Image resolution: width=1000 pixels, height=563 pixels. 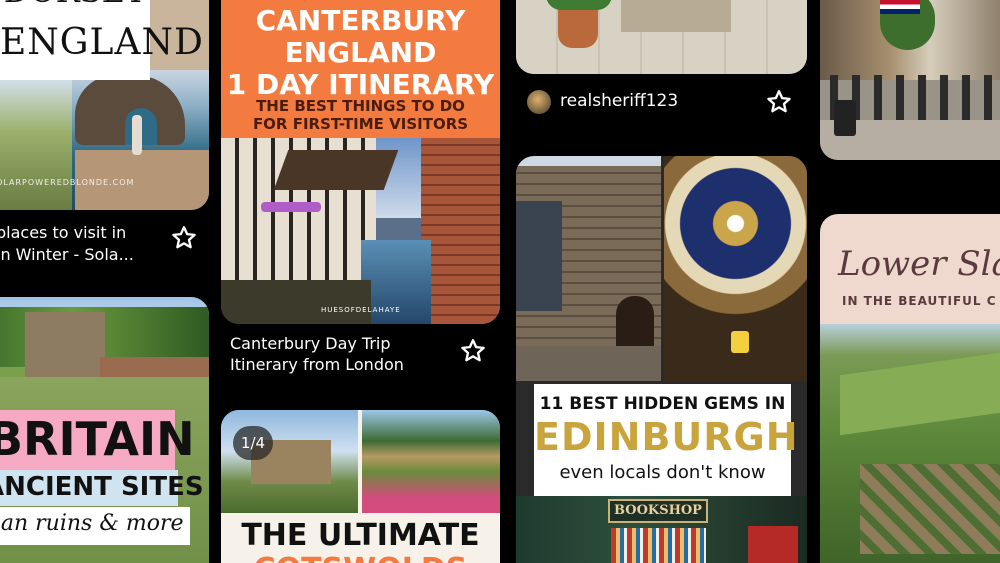 What do you see at coordinates (137, 135) in the screenshot?
I see `photo-person` at bounding box center [137, 135].